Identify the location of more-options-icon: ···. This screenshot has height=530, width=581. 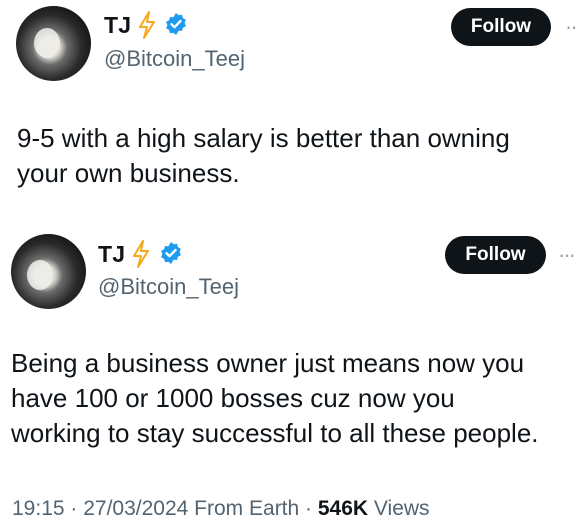
(567, 255).